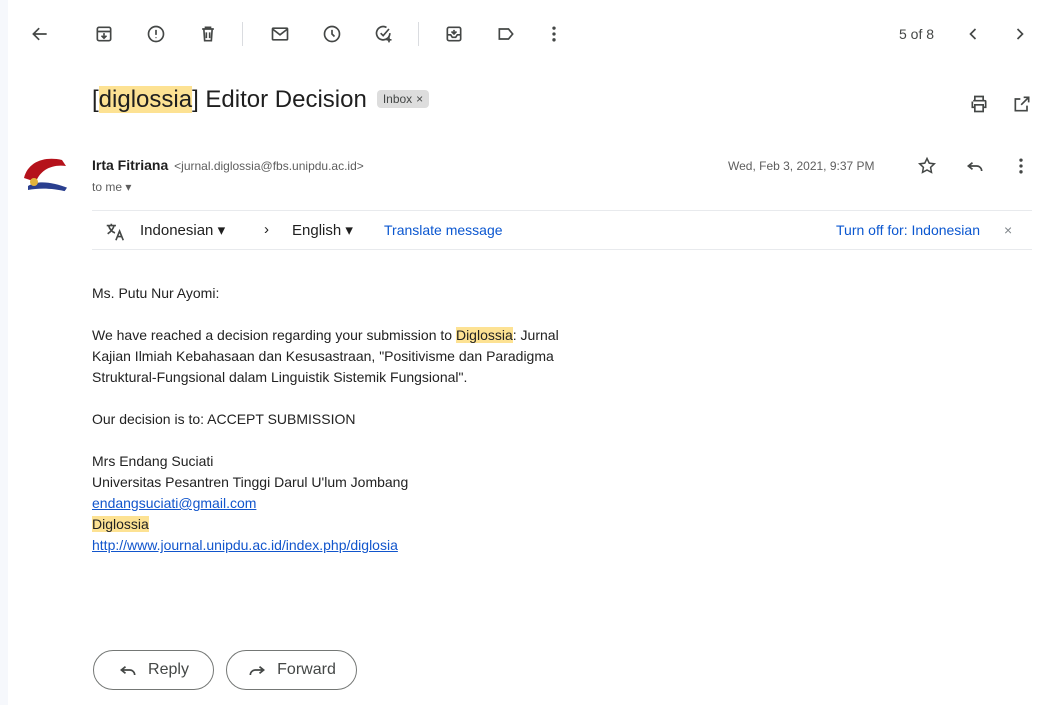 This screenshot has height=705, width=1050. Describe the element at coordinates (908, 230) in the screenshot. I see `turn-off-translate-link: Turn off for: Indonesian` at that location.